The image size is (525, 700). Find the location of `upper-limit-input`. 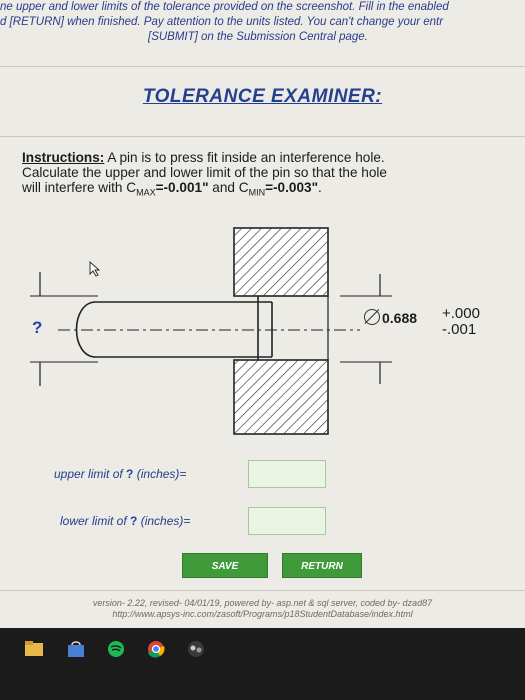

upper-limit-input is located at coordinates (287, 474).